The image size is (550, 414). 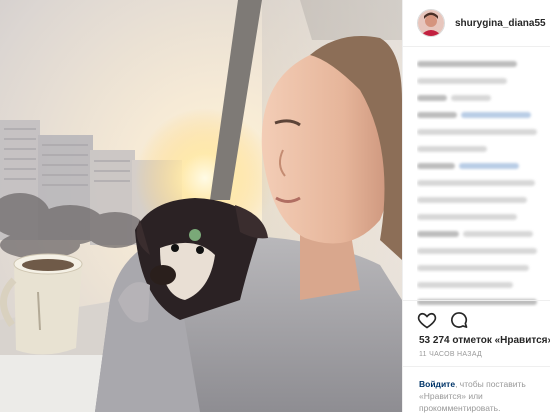 What do you see at coordinates (427, 320) in the screenshot?
I see `heart-outline-icon` at bounding box center [427, 320].